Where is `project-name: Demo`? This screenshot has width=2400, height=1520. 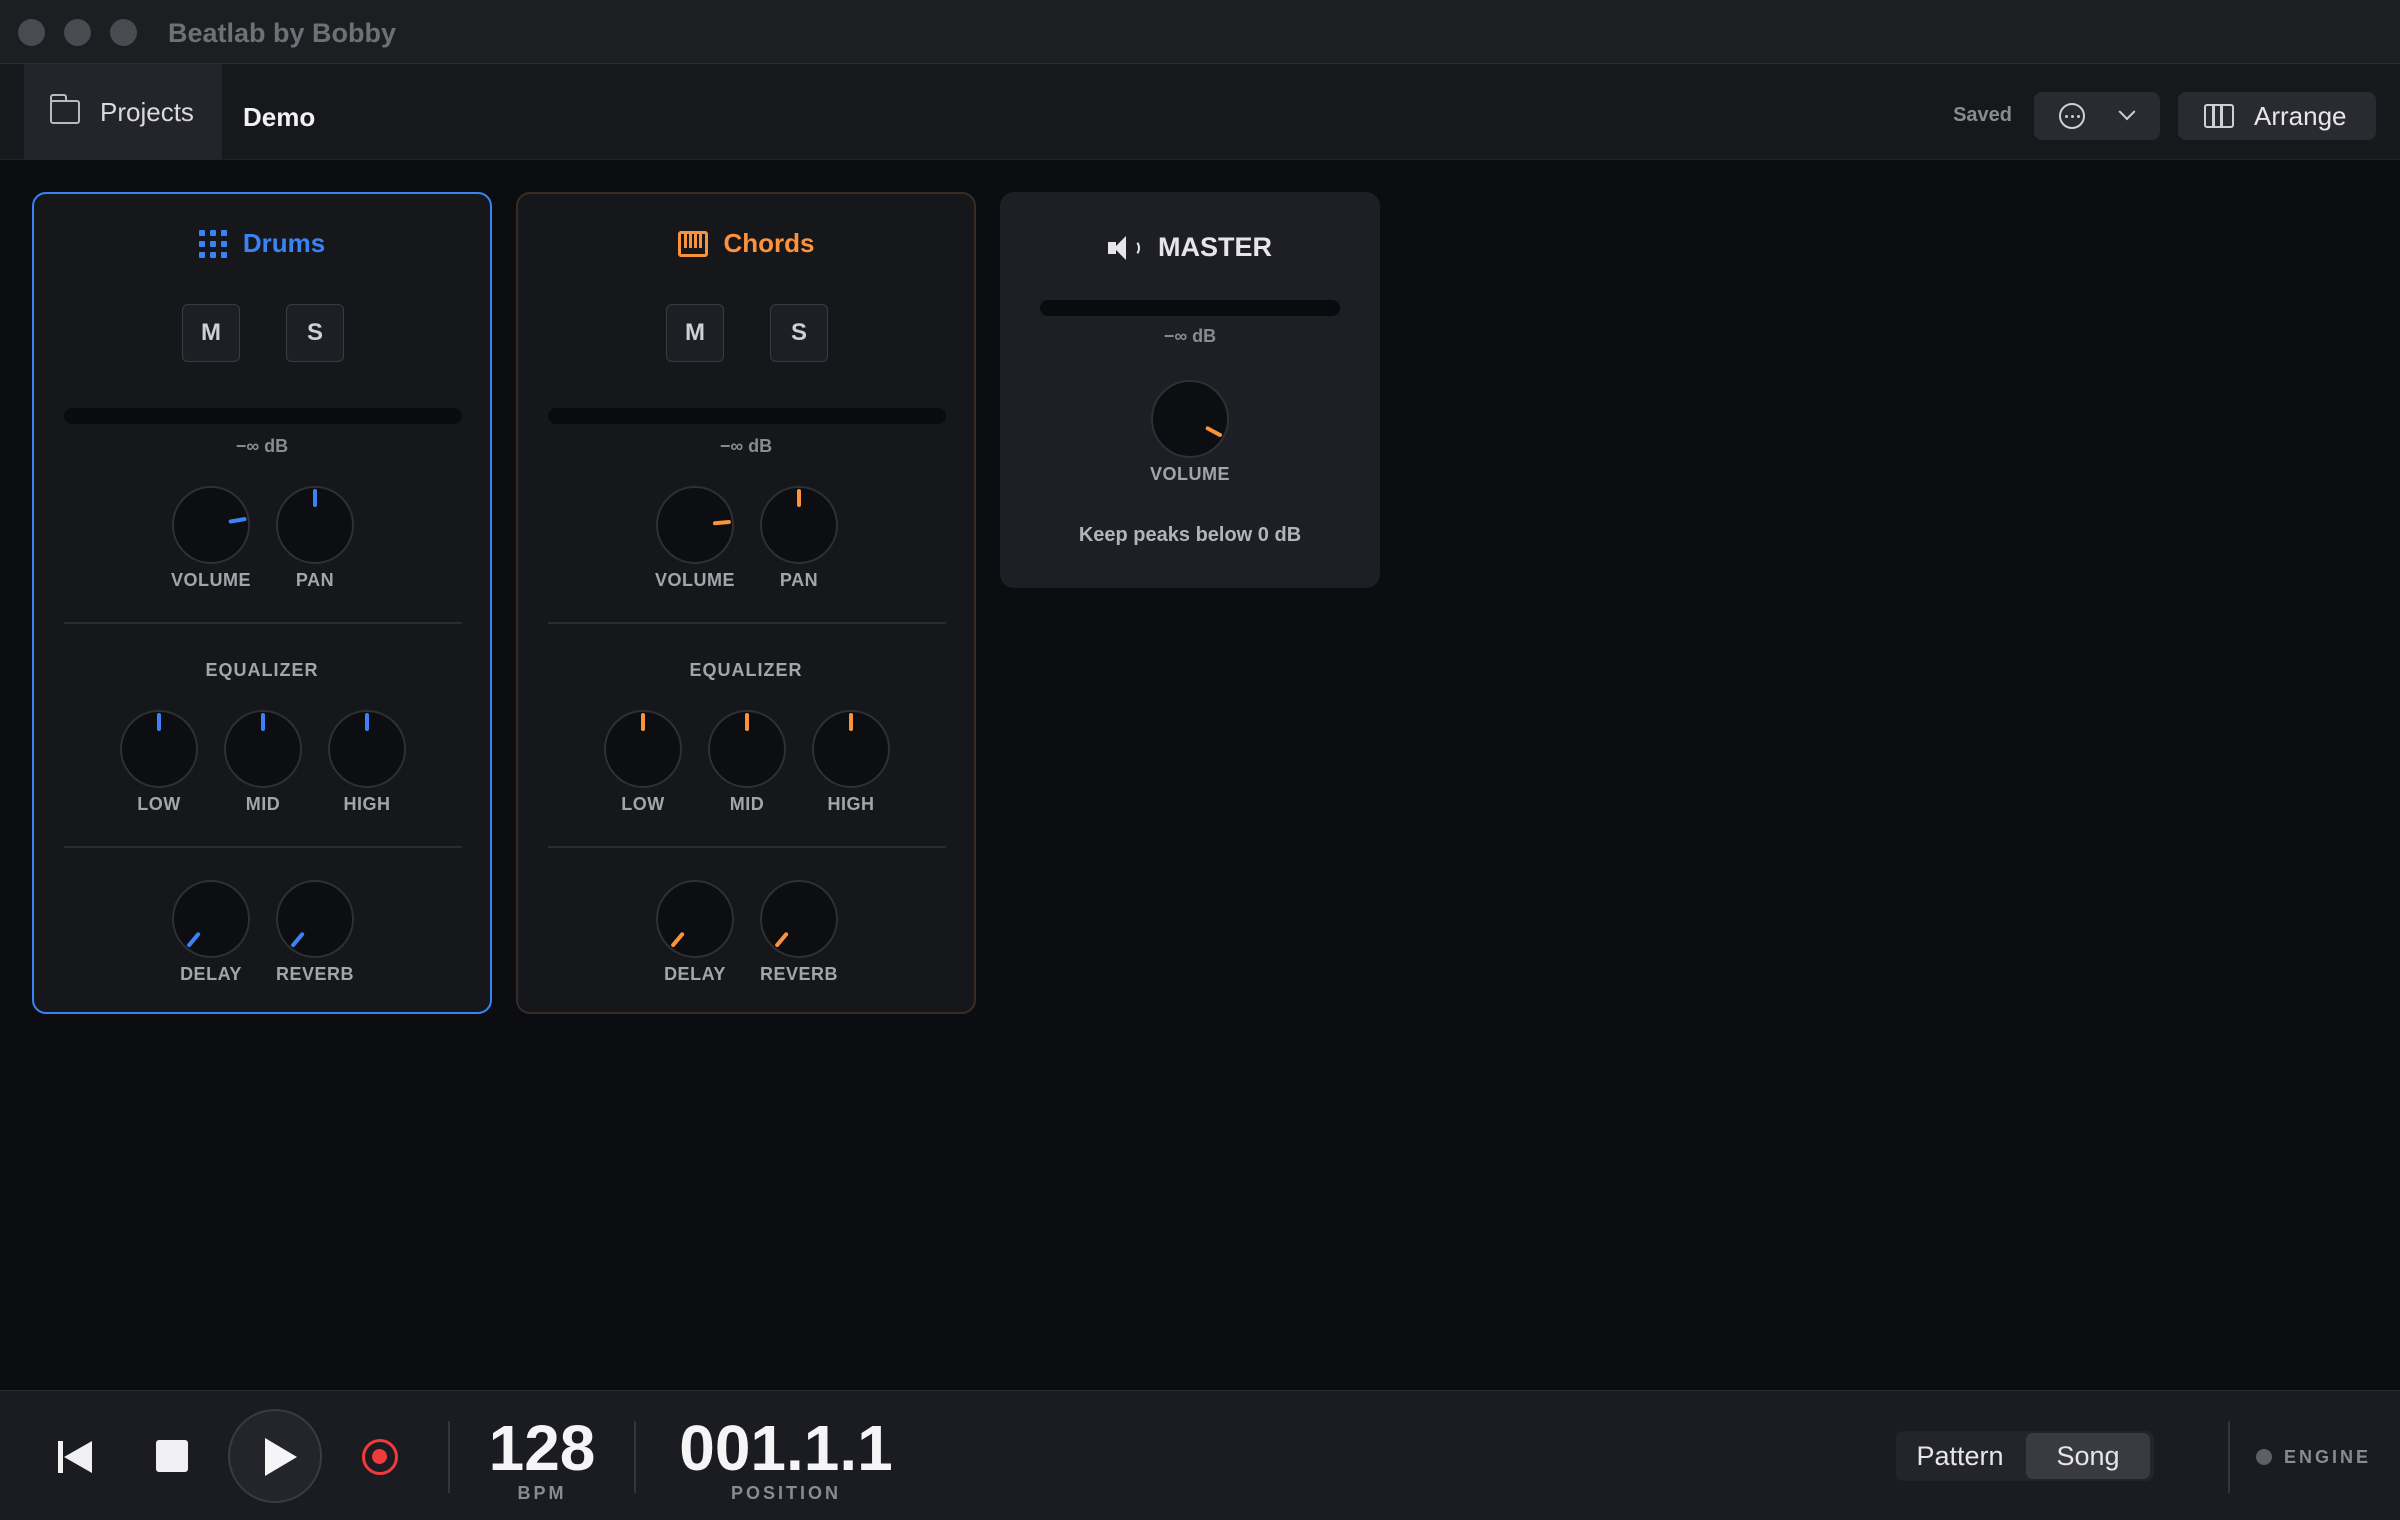
project-name: Demo is located at coordinates (279, 117).